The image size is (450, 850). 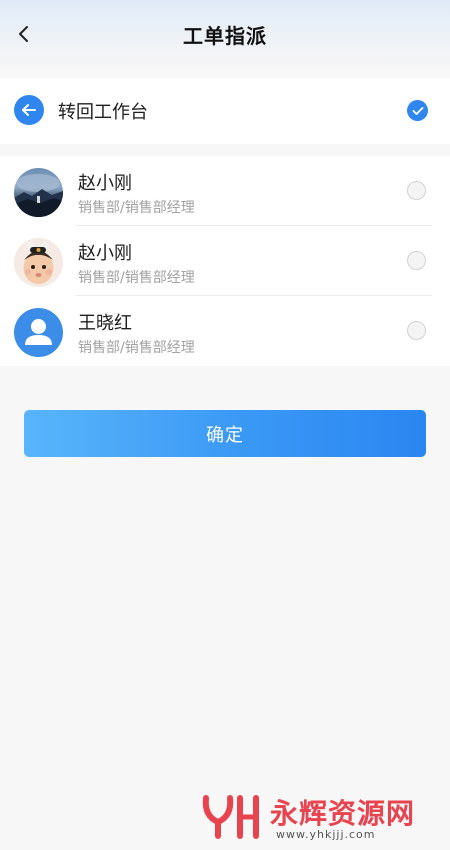 What do you see at coordinates (103, 112) in the screenshot?
I see `return-option-label: 转回工作台` at bounding box center [103, 112].